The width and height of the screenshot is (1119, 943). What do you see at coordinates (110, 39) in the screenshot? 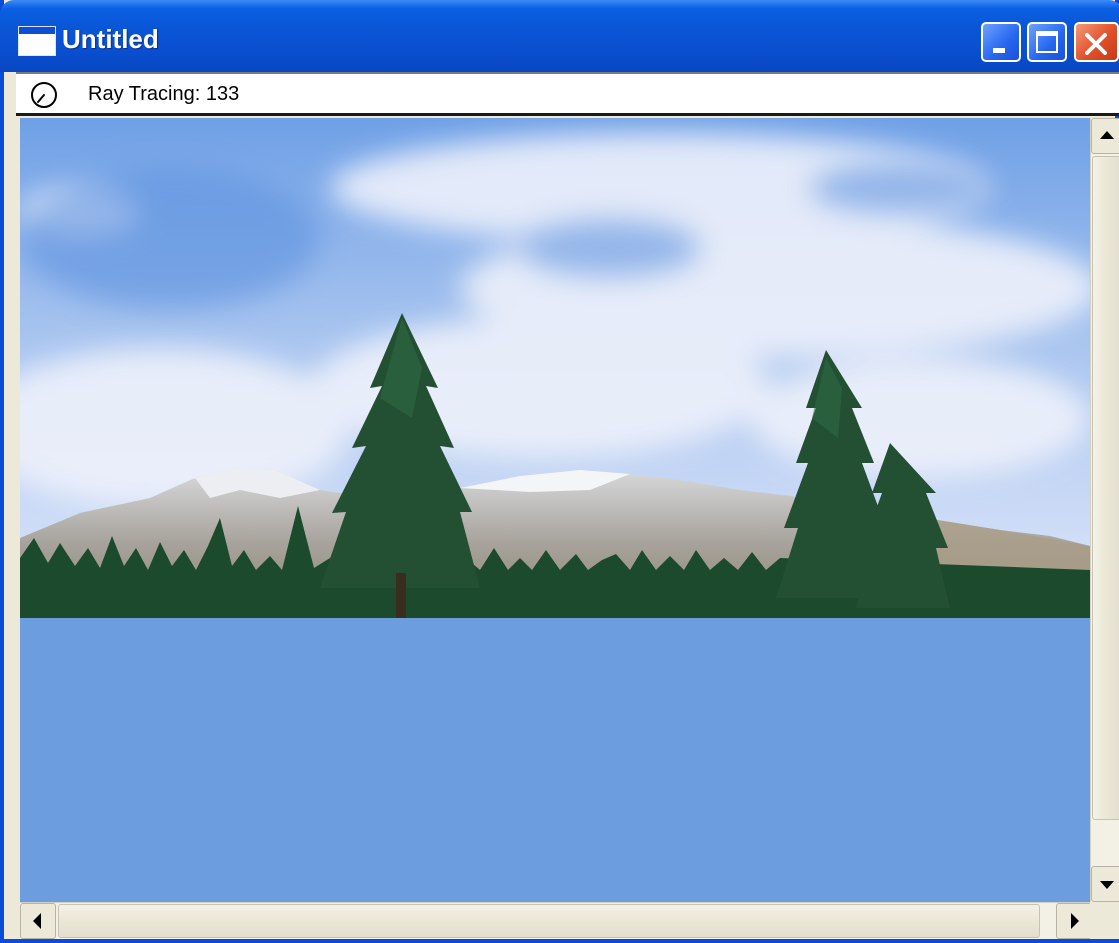
I see `window-title: Untitled` at bounding box center [110, 39].